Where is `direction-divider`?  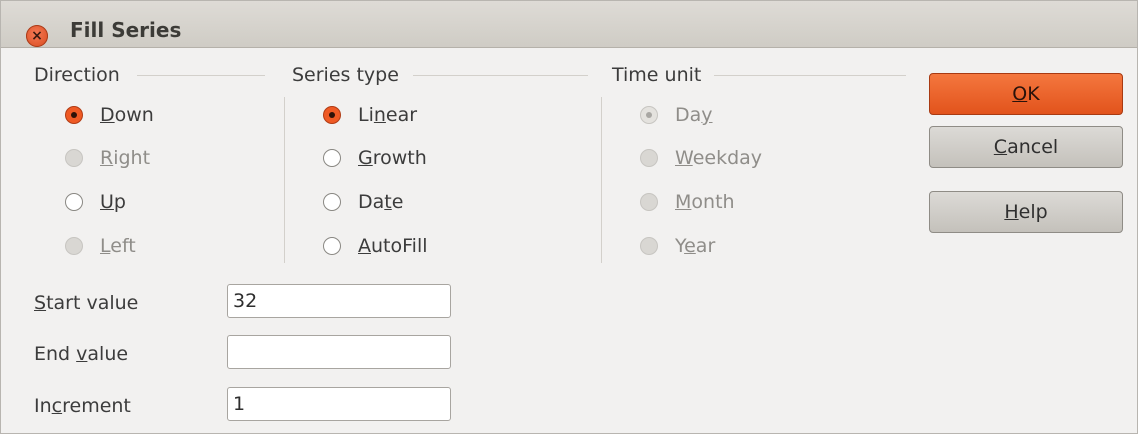 direction-divider is located at coordinates (201, 75).